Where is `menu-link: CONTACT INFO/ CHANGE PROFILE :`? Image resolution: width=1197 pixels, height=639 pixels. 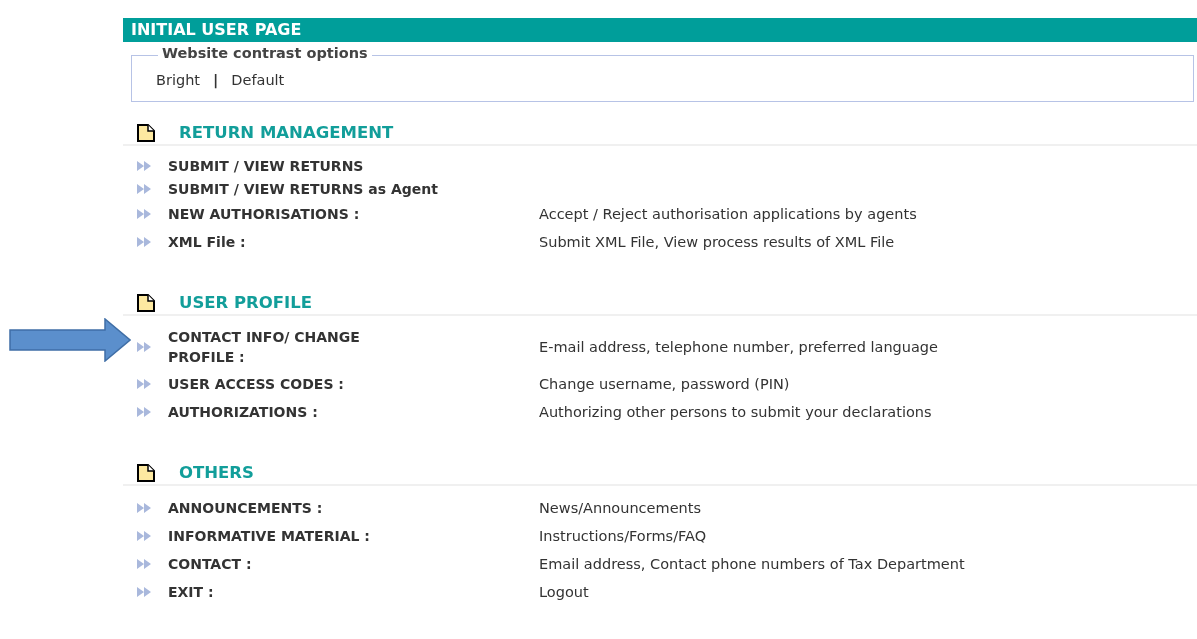 menu-link: CONTACT INFO/ CHANGE PROFILE : is located at coordinates (288, 347).